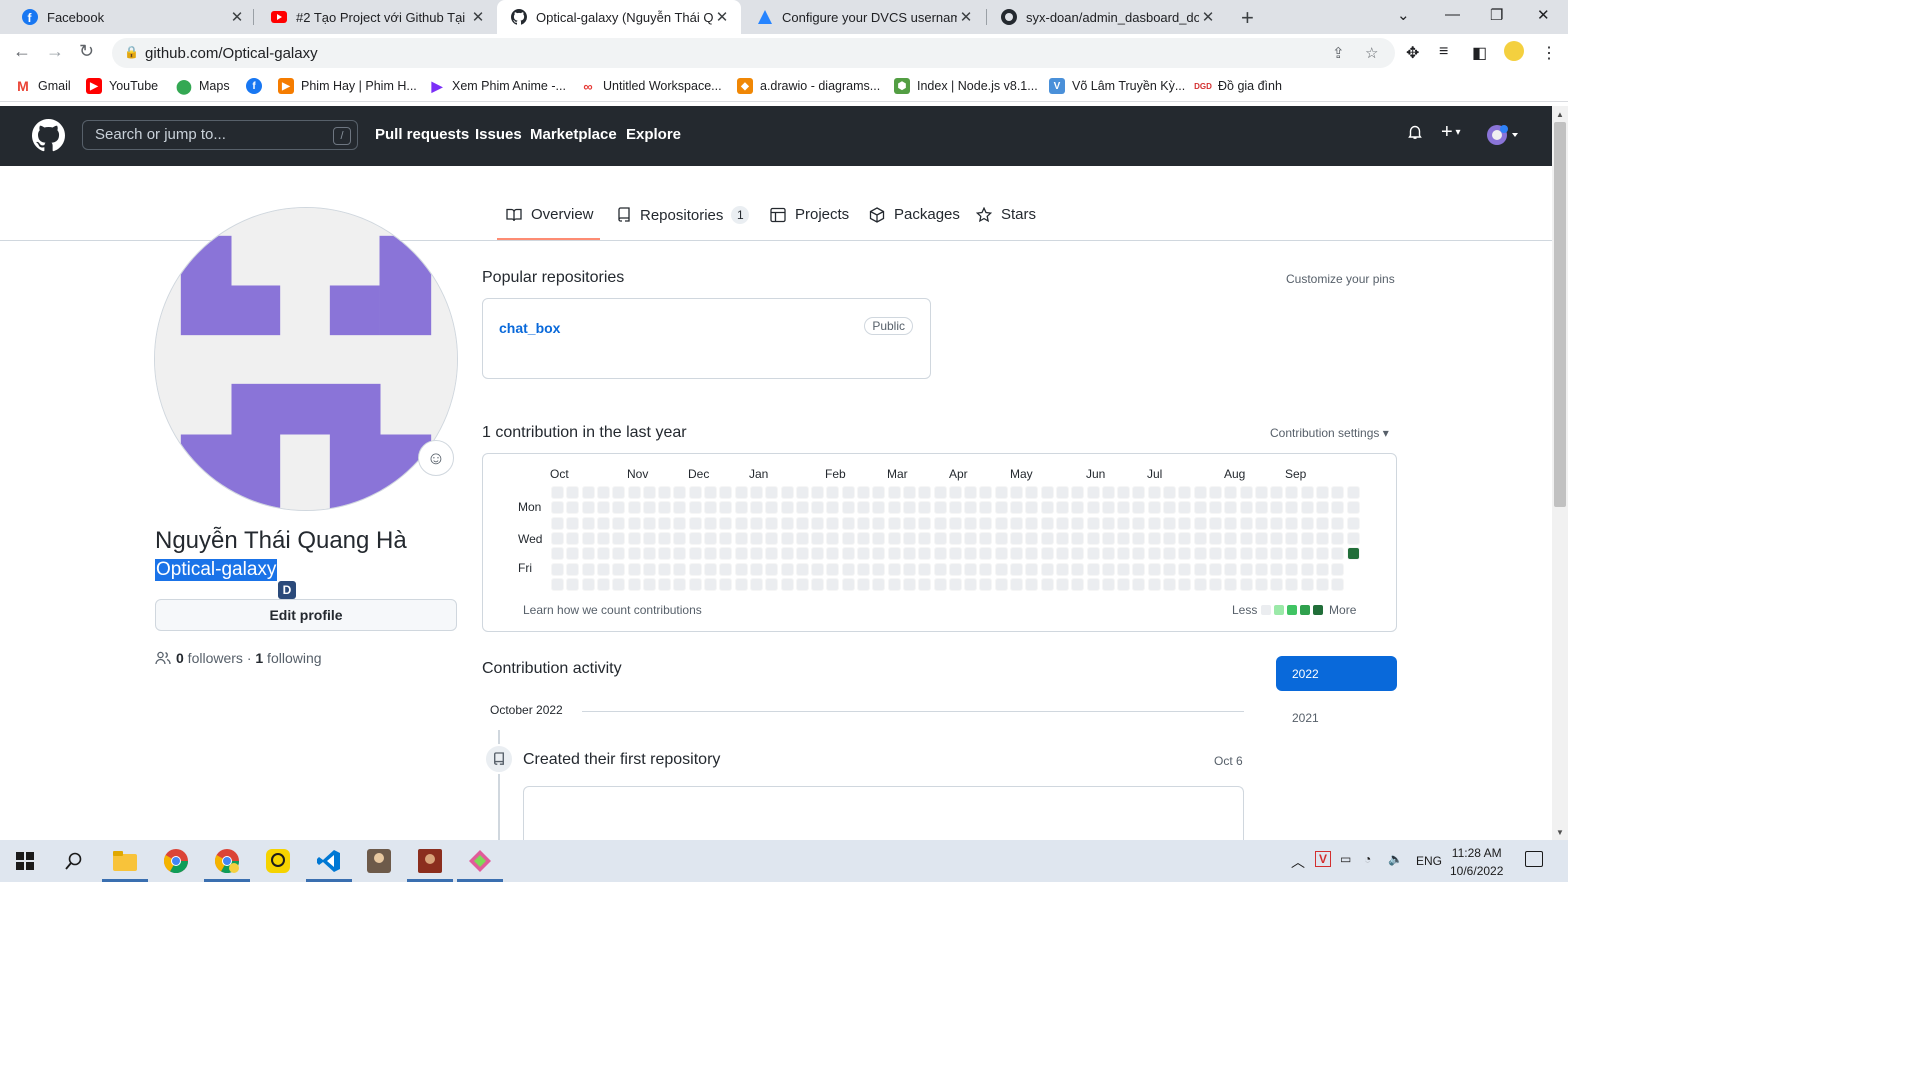 This screenshot has height=1080, width=1920. Describe the element at coordinates (1476, 862) in the screenshot. I see `system-clock: 11:28 AM 10/6/2022` at that location.